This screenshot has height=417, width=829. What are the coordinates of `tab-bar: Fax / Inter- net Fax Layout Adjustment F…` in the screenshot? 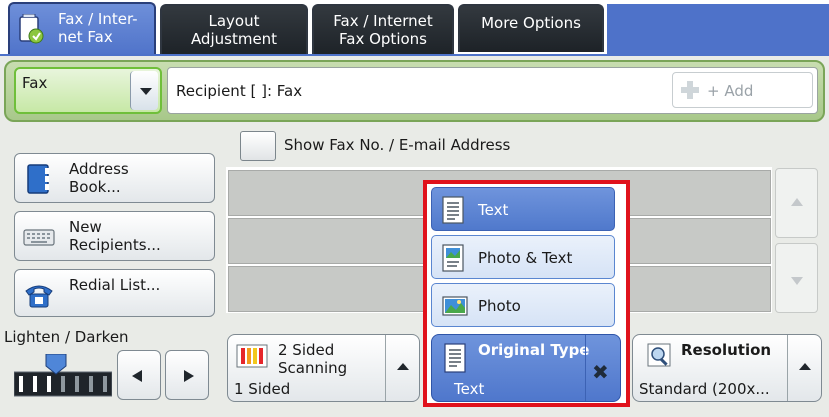 It's located at (414, 29).